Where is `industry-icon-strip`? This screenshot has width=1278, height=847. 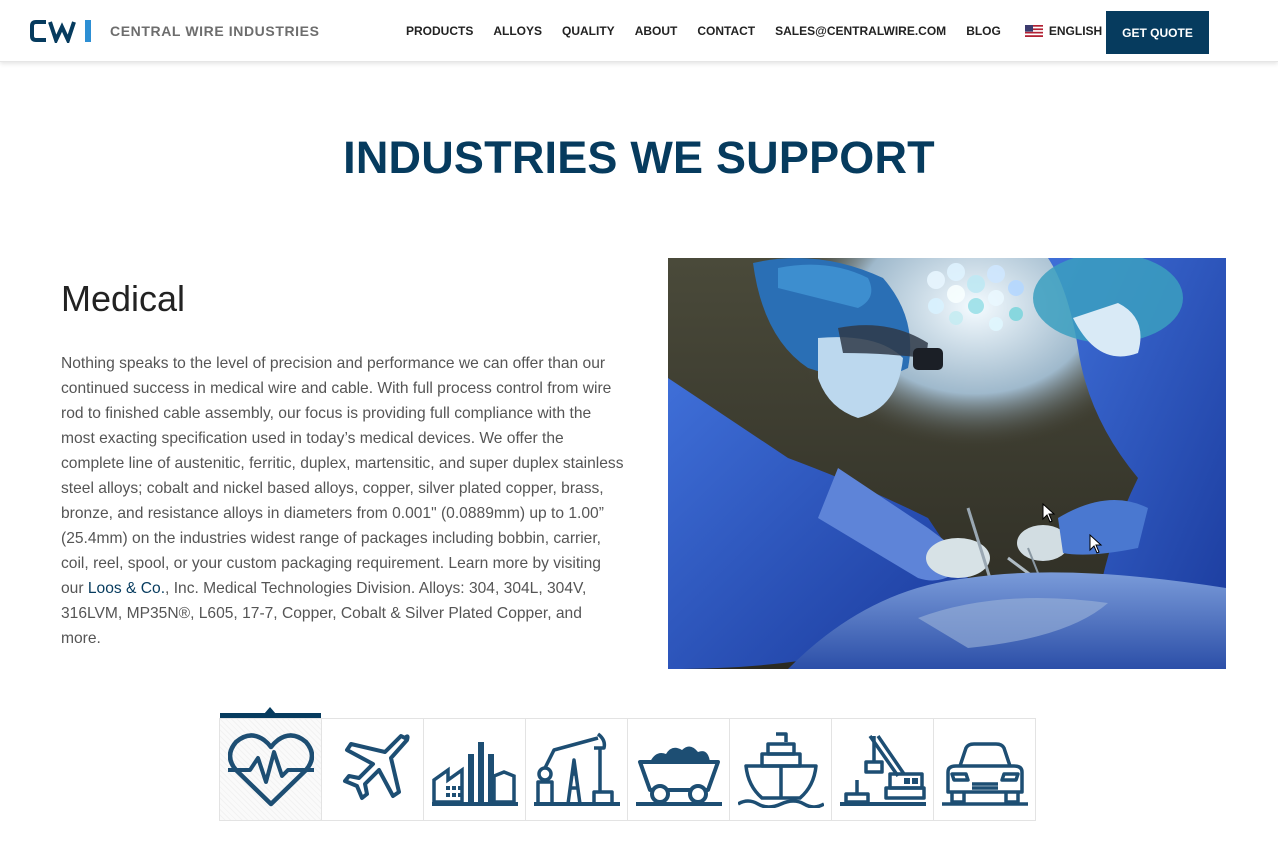
industry-icon-strip is located at coordinates (627, 769).